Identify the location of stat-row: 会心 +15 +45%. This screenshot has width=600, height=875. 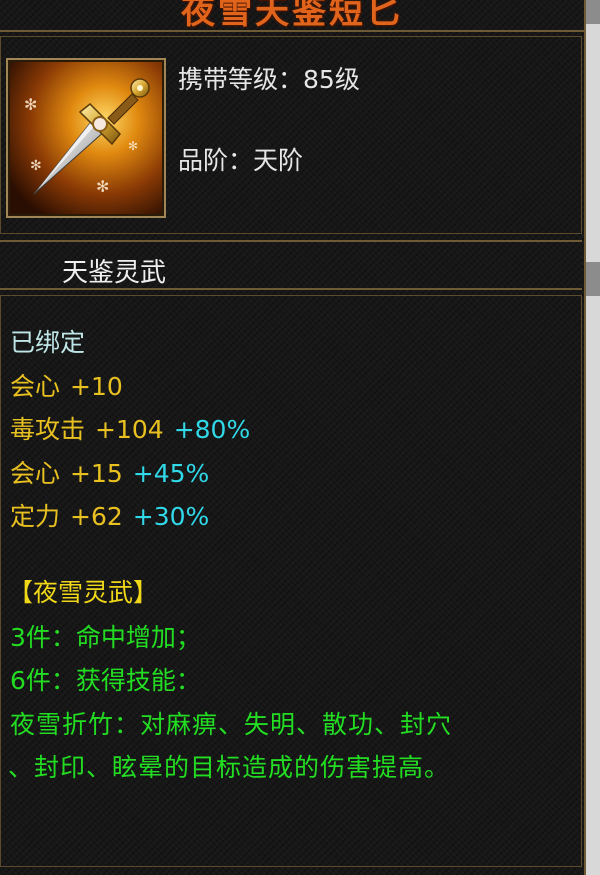
(110, 473).